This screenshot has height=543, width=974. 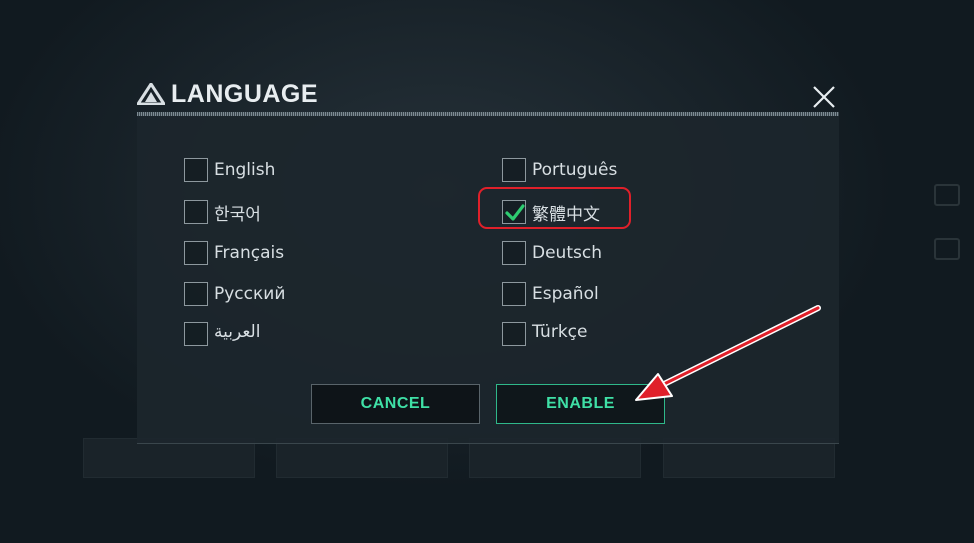 I want to click on language-option-russian: Русский, so click(x=234, y=294).